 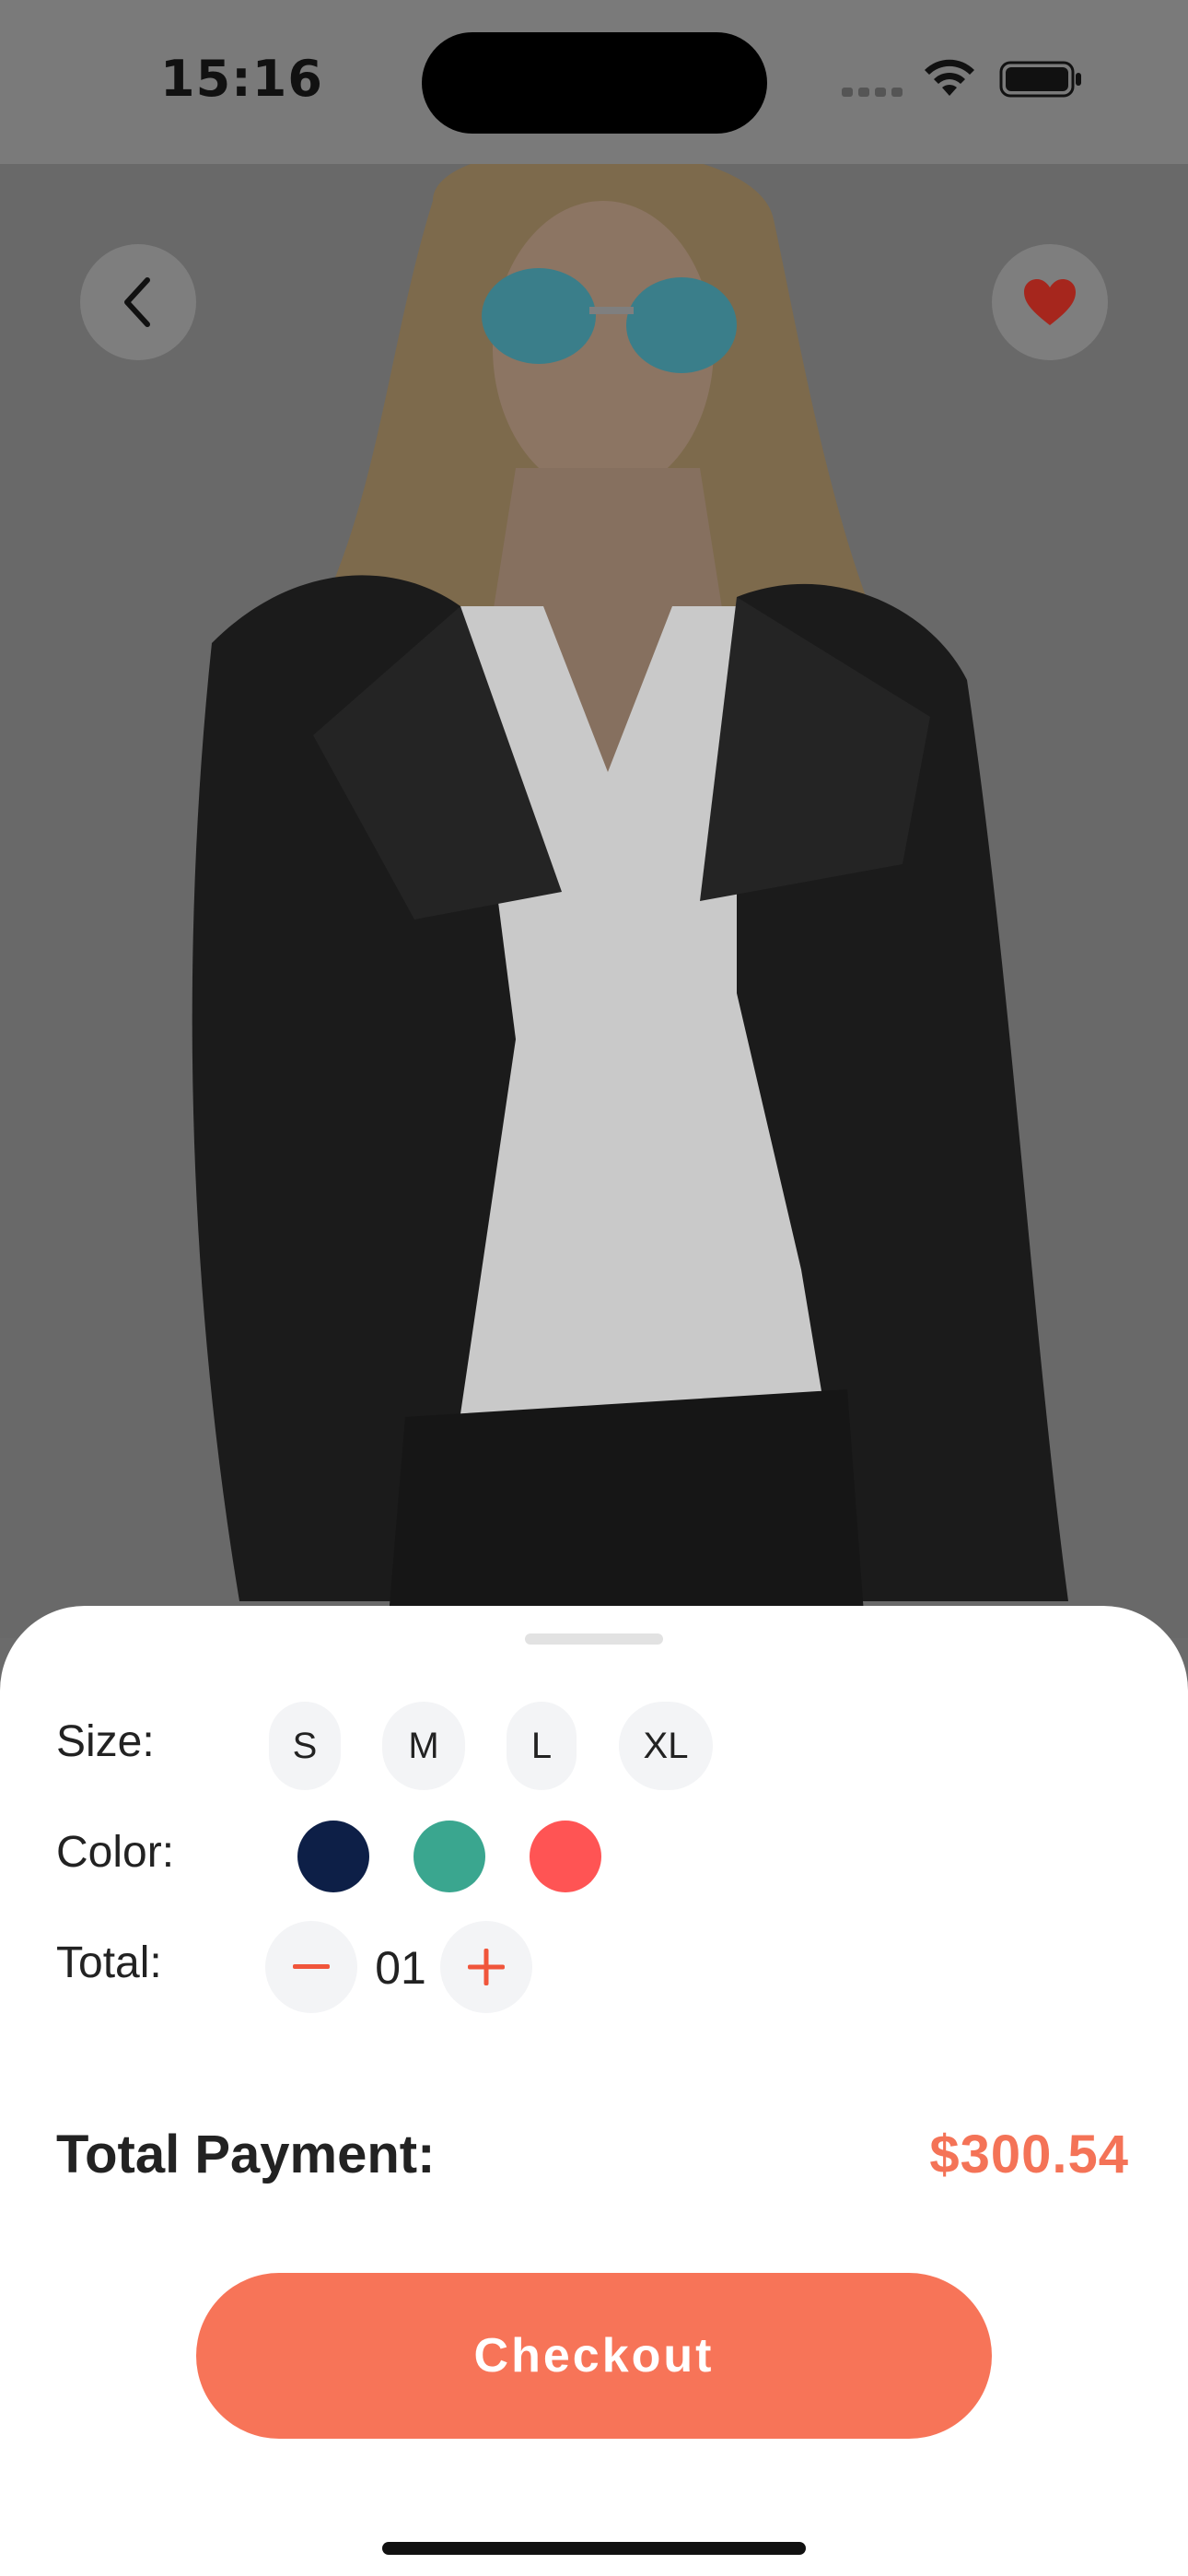 I want to click on dynamic-island, so click(x=594, y=83).